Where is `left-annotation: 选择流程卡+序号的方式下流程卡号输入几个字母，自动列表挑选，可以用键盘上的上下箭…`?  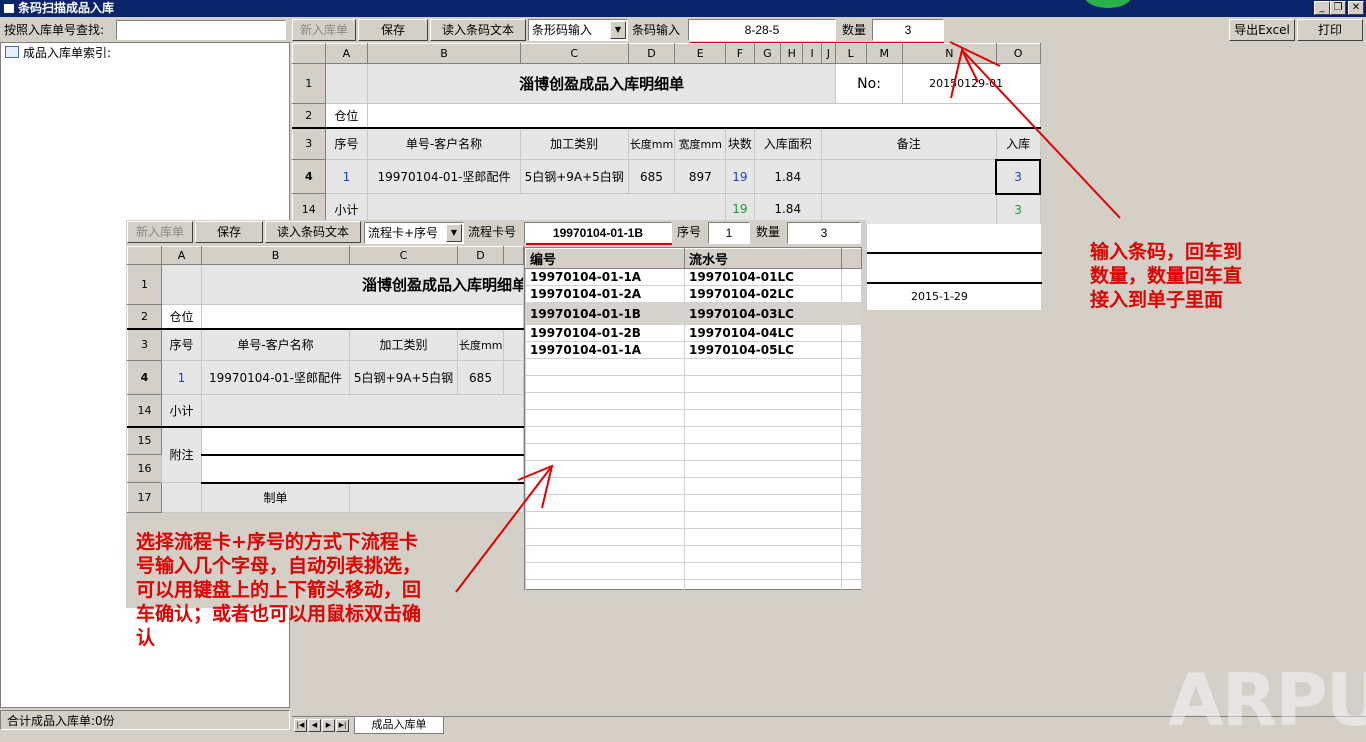 left-annotation: 选择流程卡+序号的方式下流程卡号输入几个字母，自动列表挑选，可以用键盘上的上下箭… is located at coordinates (279, 590).